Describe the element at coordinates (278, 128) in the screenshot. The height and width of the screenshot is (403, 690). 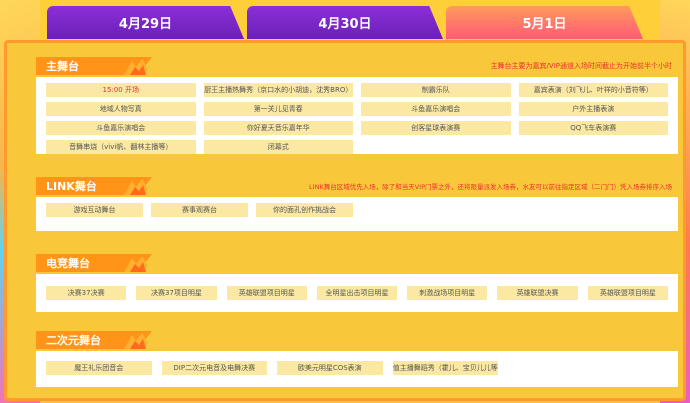
I see `list-item: 你好夏天音乐嘉年华` at that location.